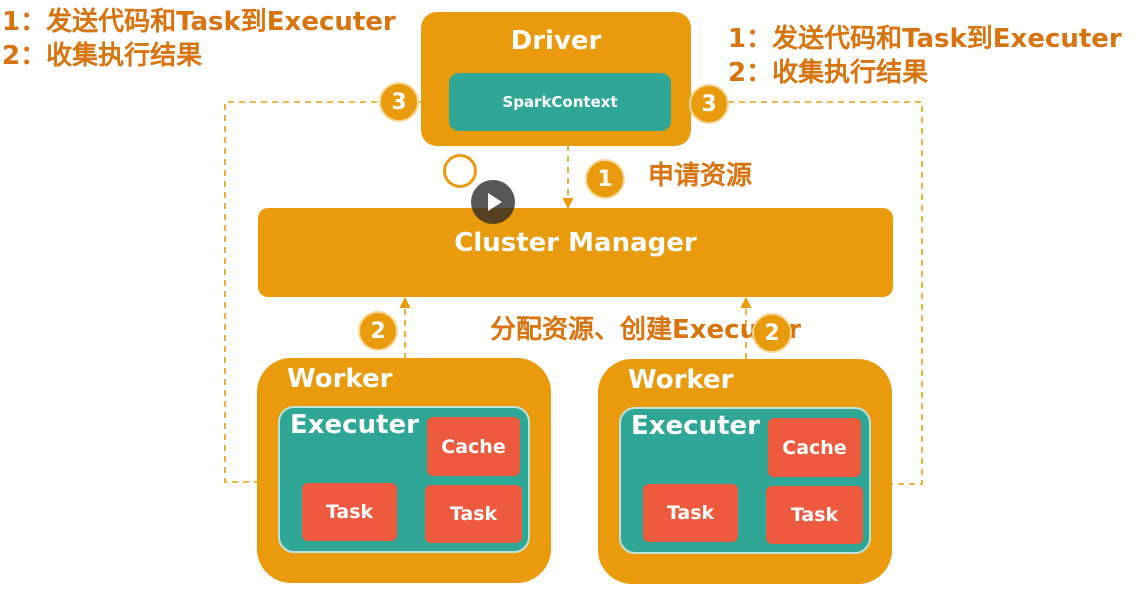  I want to click on driver-box: Driver SparkContext, so click(556, 79).